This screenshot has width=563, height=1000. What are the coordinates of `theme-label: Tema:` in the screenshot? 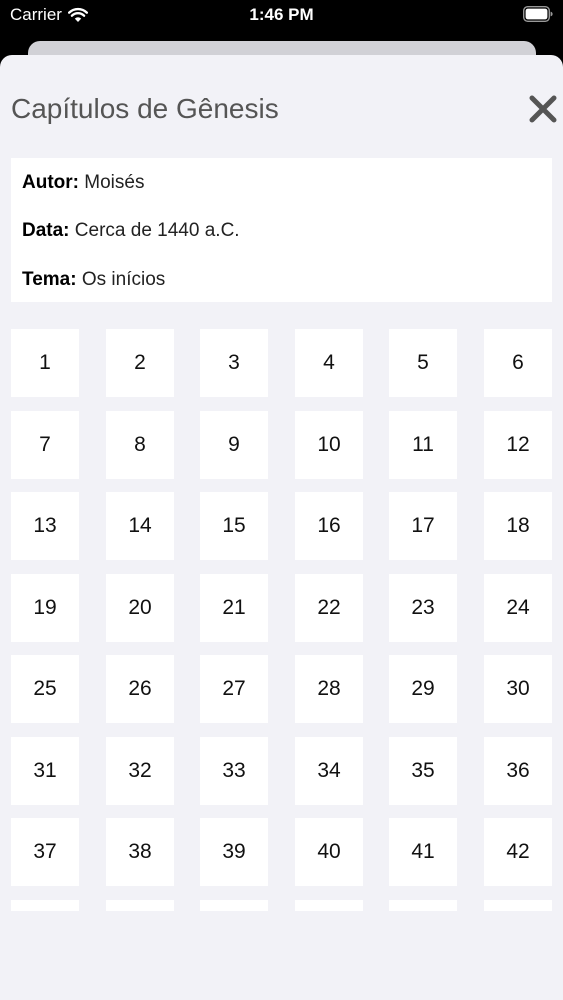 It's located at (49, 279).